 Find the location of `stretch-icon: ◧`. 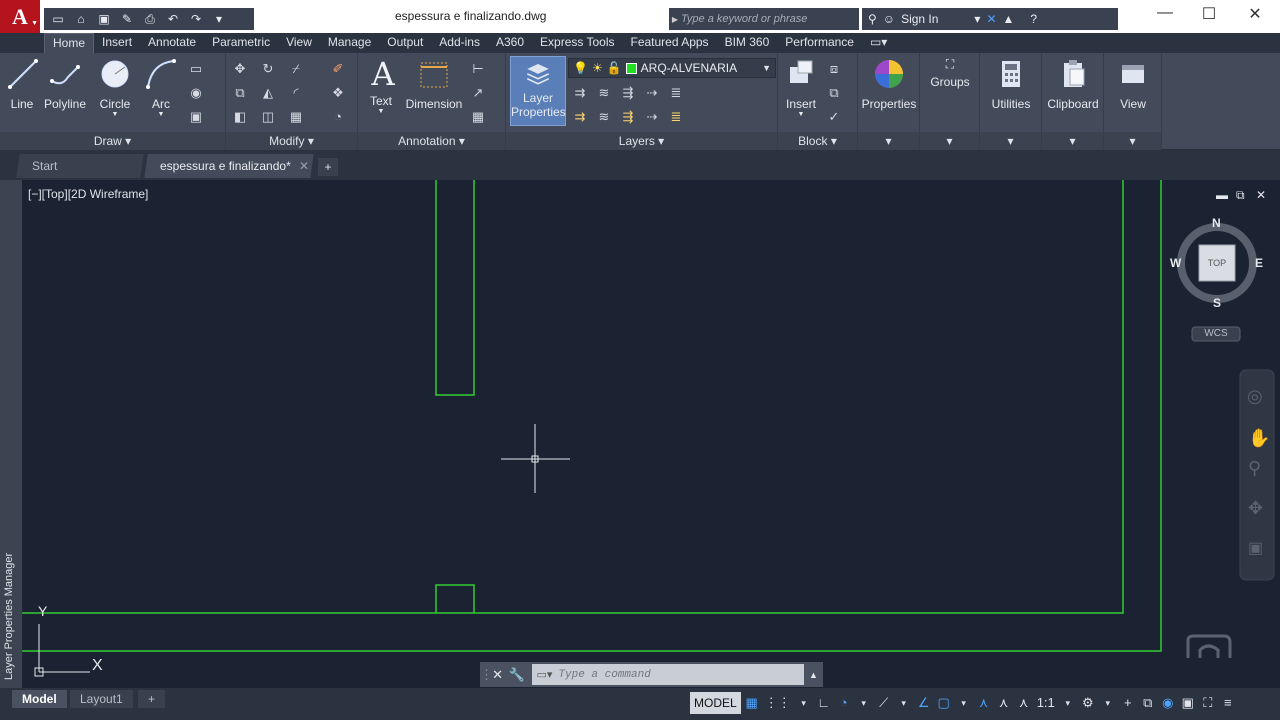

stretch-icon: ◧ is located at coordinates (240, 117).